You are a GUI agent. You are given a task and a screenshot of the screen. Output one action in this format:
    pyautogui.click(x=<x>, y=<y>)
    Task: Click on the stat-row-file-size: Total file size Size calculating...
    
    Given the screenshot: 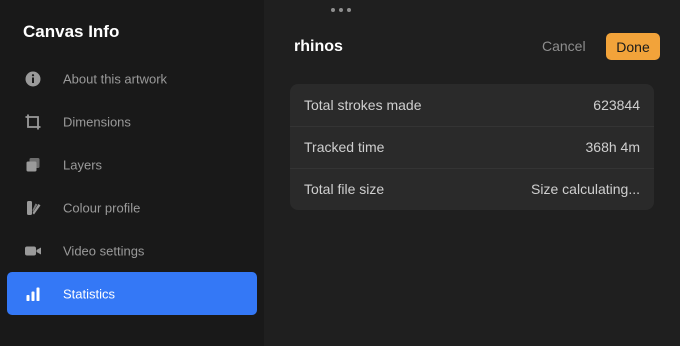 What is the action you would take?
    pyautogui.click(x=472, y=189)
    